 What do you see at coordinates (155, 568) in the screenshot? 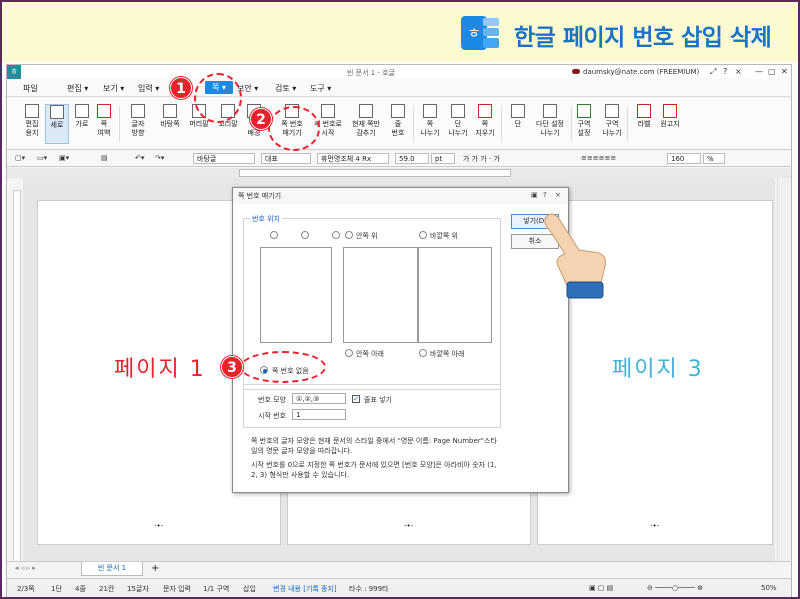
I see `add-tab-button: +` at bounding box center [155, 568].